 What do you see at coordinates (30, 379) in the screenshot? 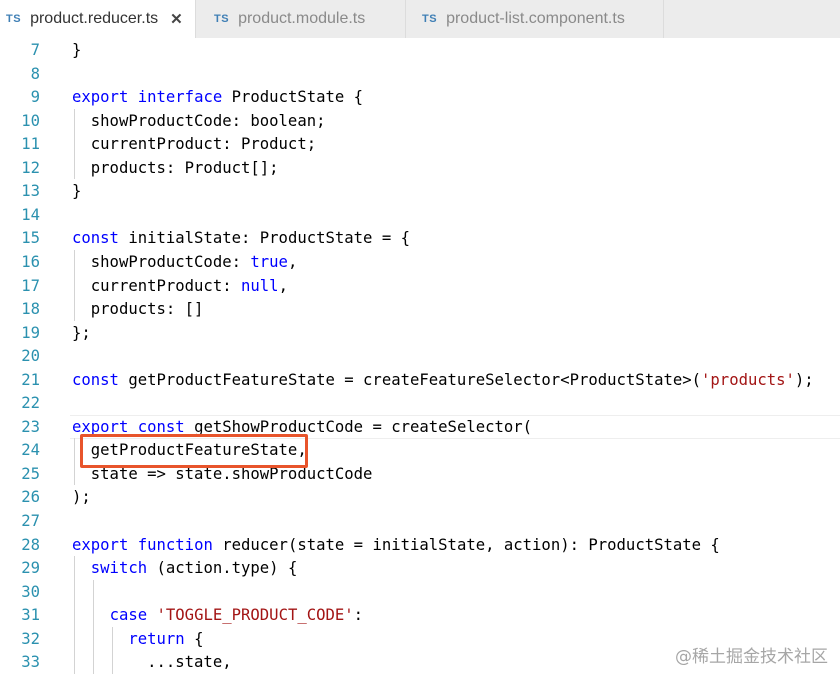
I see `line-number: 21` at bounding box center [30, 379].